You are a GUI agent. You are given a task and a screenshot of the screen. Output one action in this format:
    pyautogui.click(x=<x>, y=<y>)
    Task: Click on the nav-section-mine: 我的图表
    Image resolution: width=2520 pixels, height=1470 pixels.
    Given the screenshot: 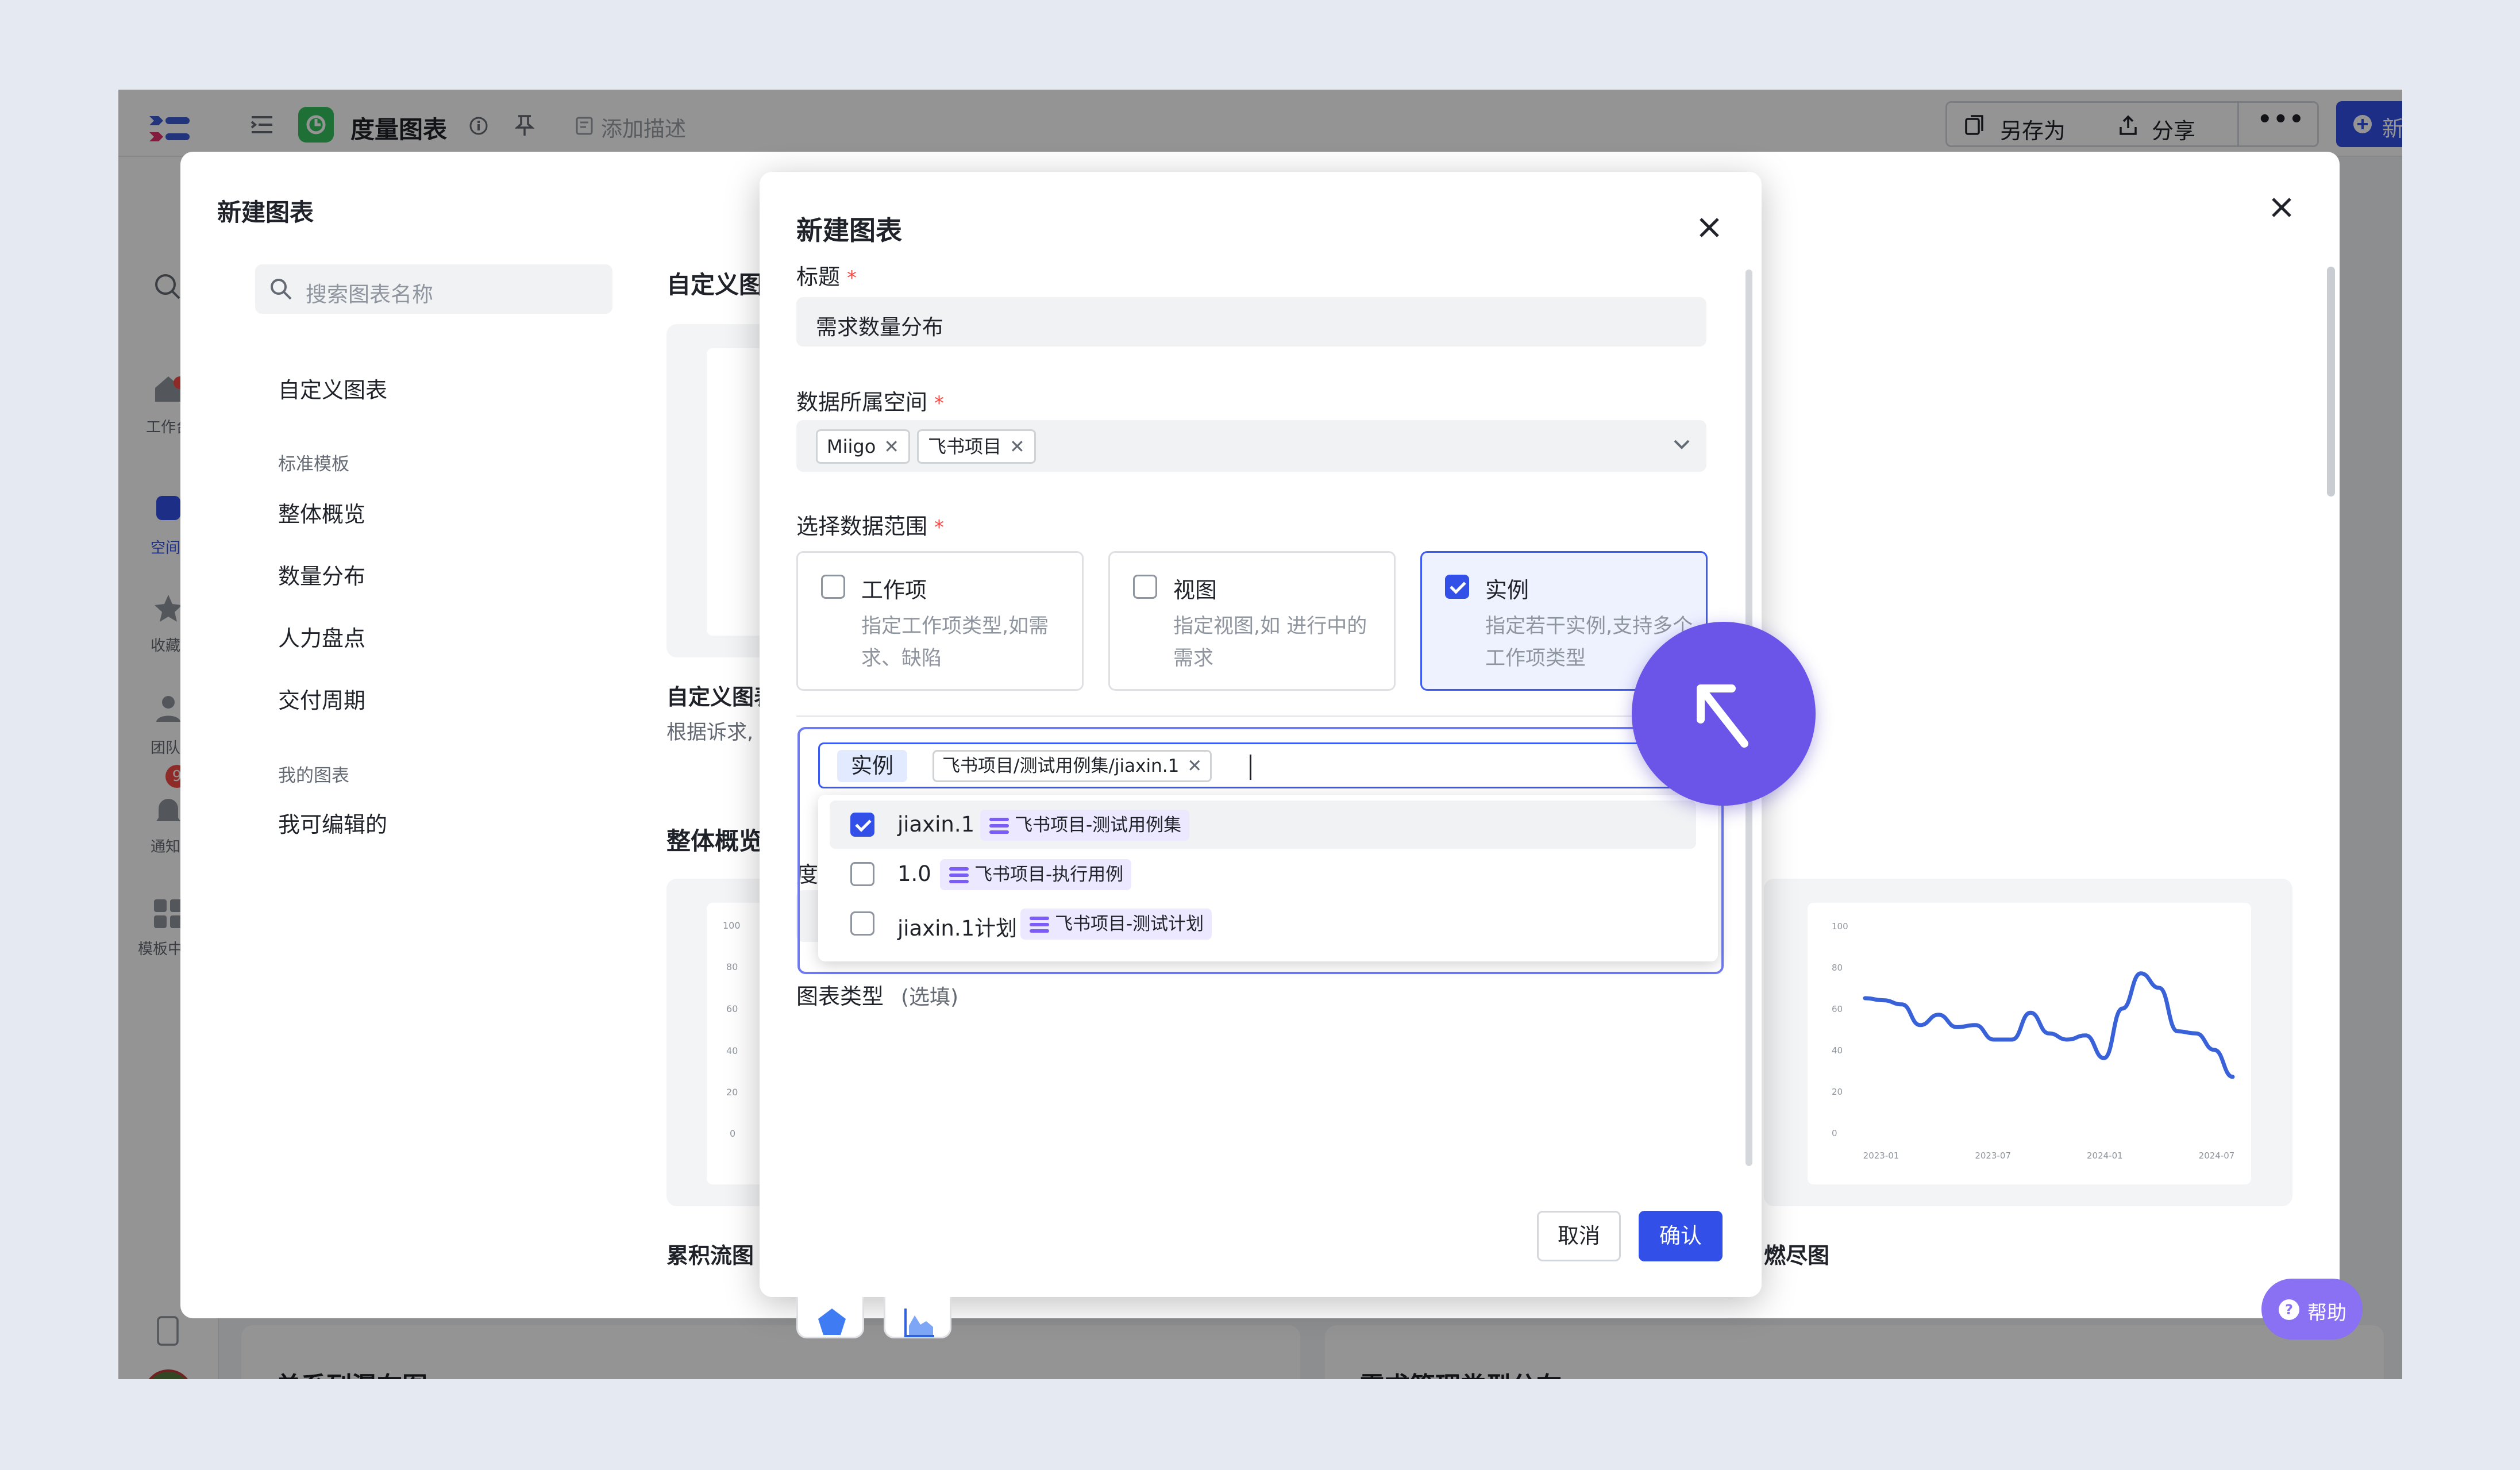 What is the action you would take?
    pyautogui.click(x=314, y=775)
    